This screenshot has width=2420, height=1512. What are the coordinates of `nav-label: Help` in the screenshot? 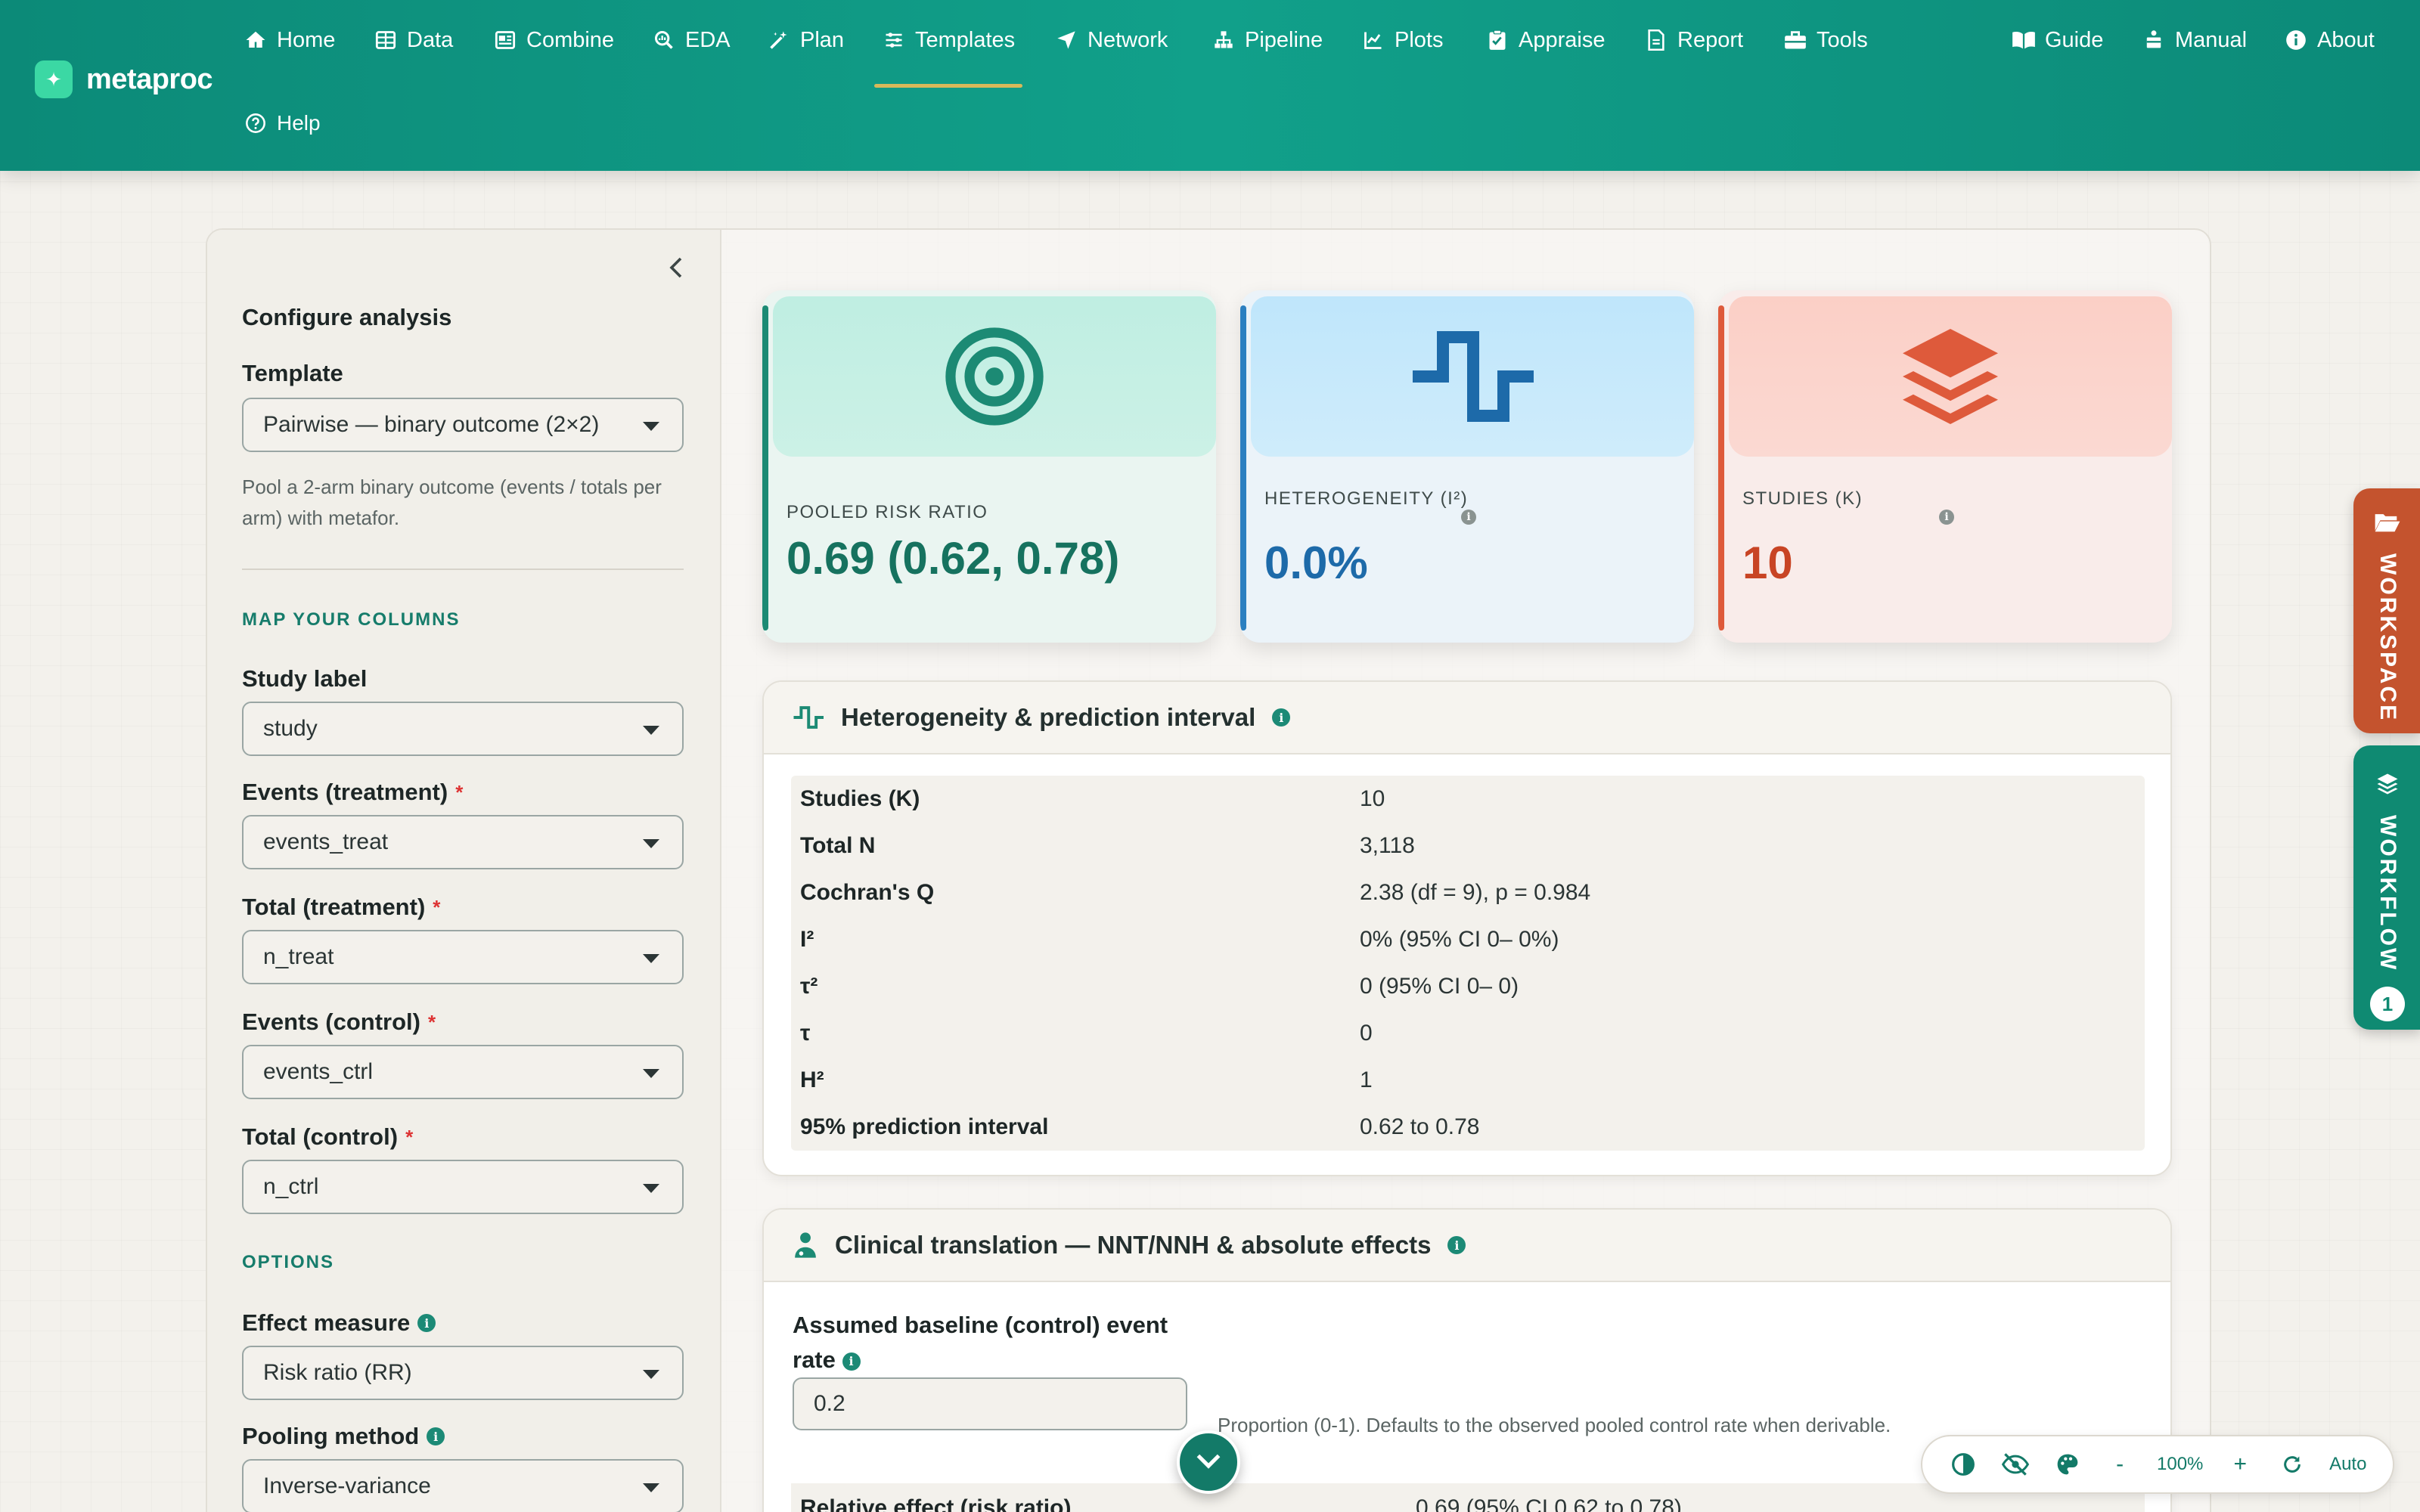 It's located at (299, 123).